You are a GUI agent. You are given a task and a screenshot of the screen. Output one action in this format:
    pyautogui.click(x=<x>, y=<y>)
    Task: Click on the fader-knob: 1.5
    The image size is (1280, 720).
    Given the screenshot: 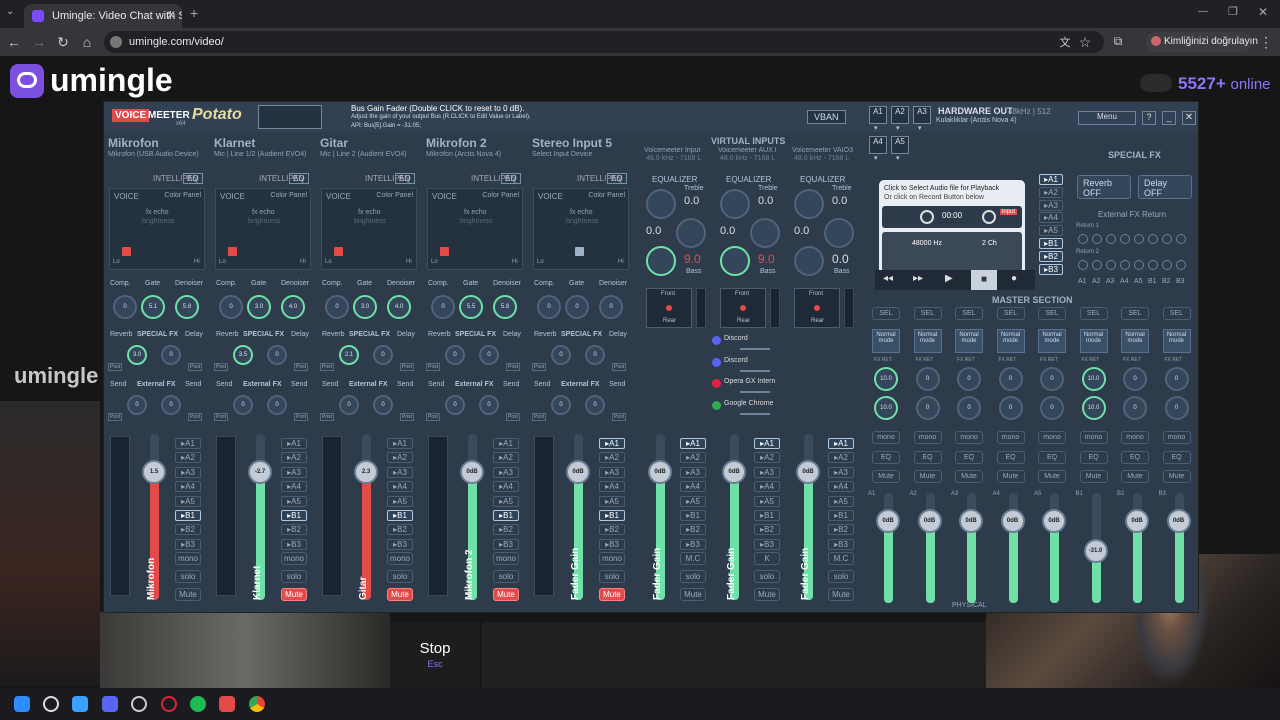 What is the action you would take?
    pyautogui.click(x=154, y=472)
    